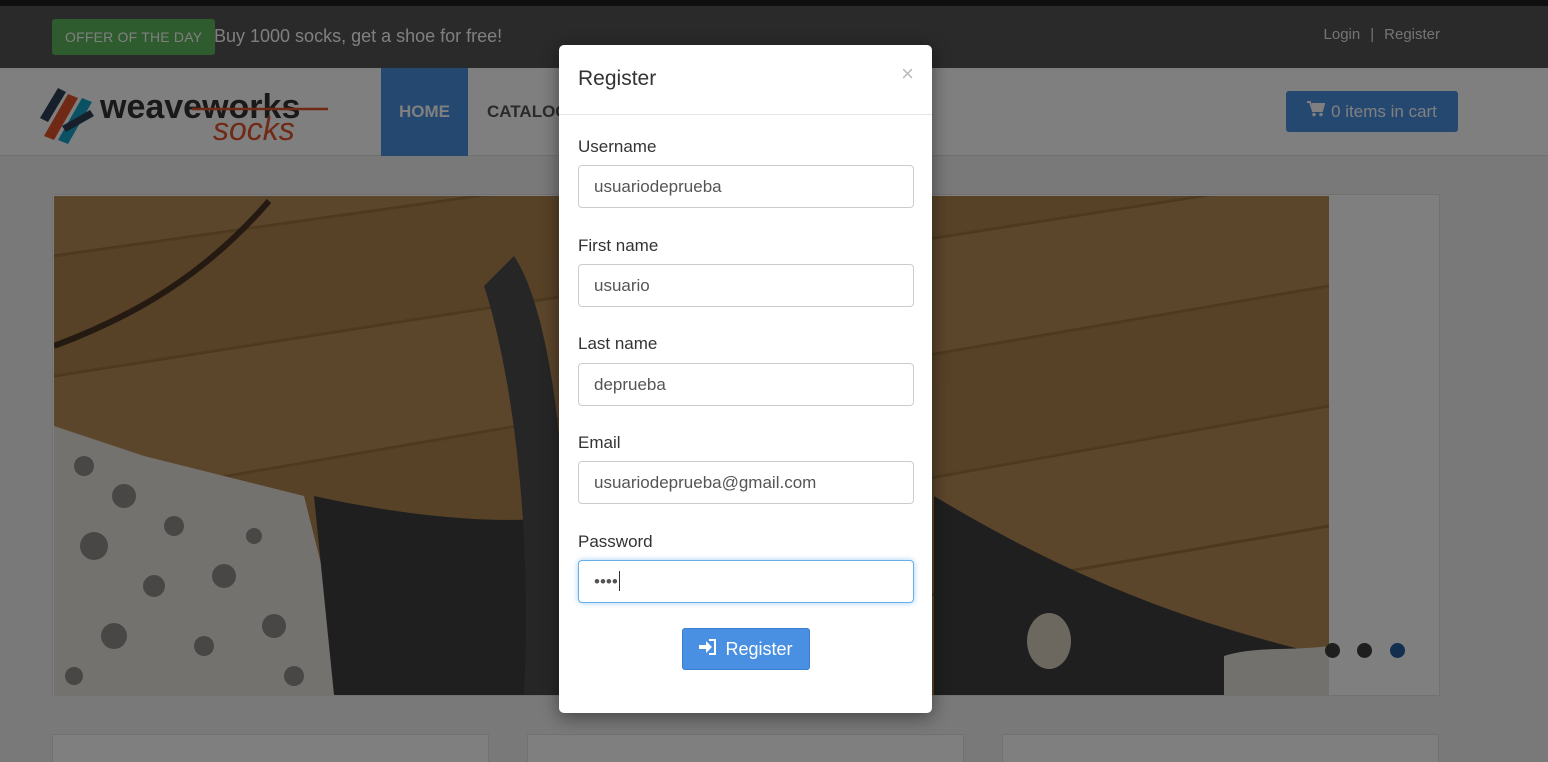 Image resolution: width=1548 pixels, height=762 pixels. I want to click on close-icon: ×, so click(907, 74).